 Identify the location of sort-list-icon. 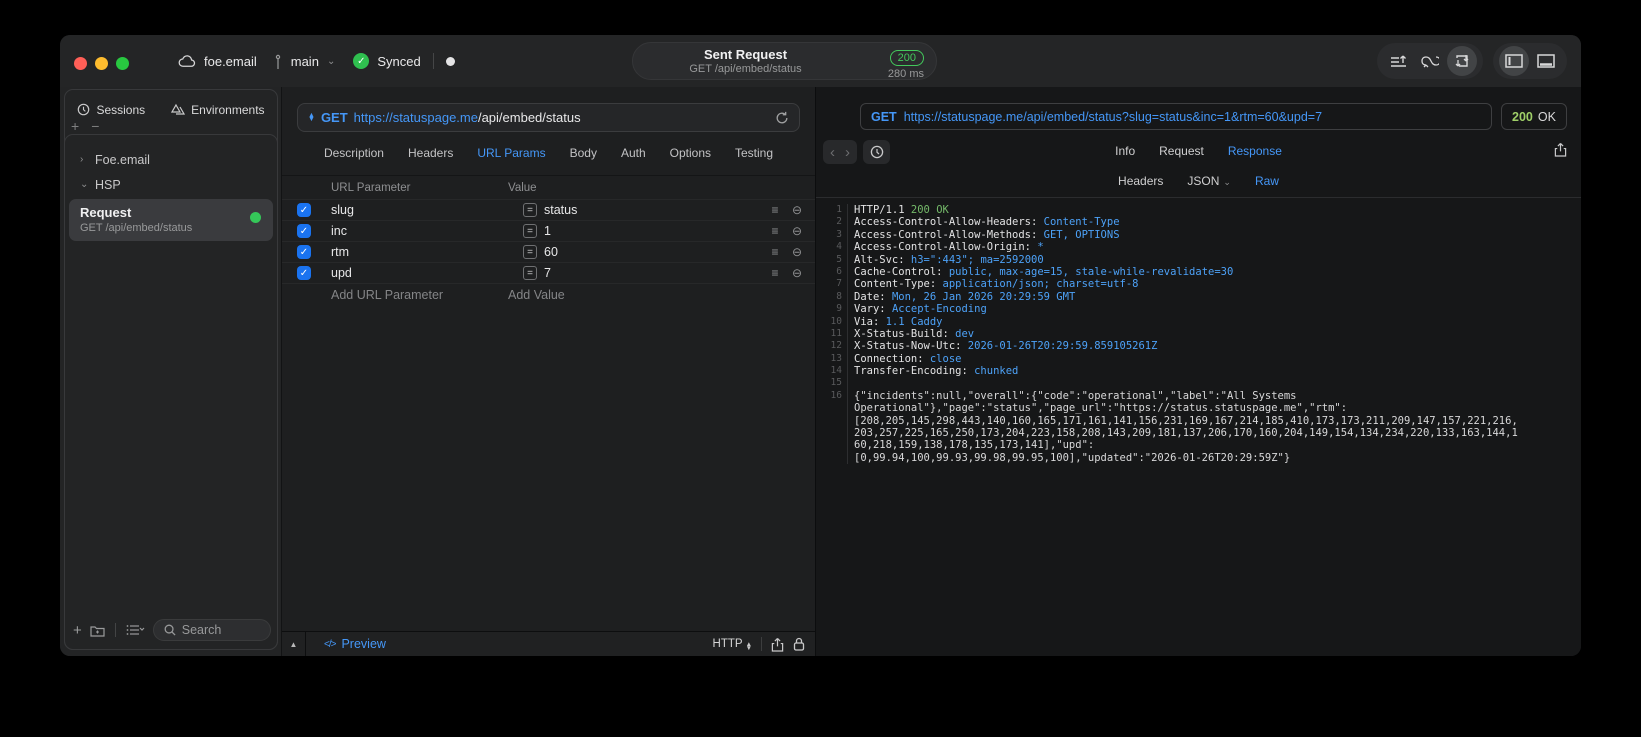
(135, 630).